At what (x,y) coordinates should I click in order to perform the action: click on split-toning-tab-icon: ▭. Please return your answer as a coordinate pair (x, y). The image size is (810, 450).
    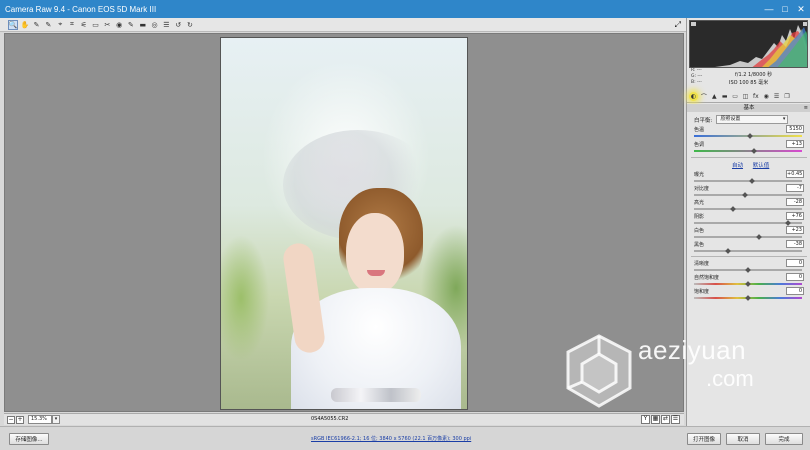
    Looking at the image, I should click on (735, 96).